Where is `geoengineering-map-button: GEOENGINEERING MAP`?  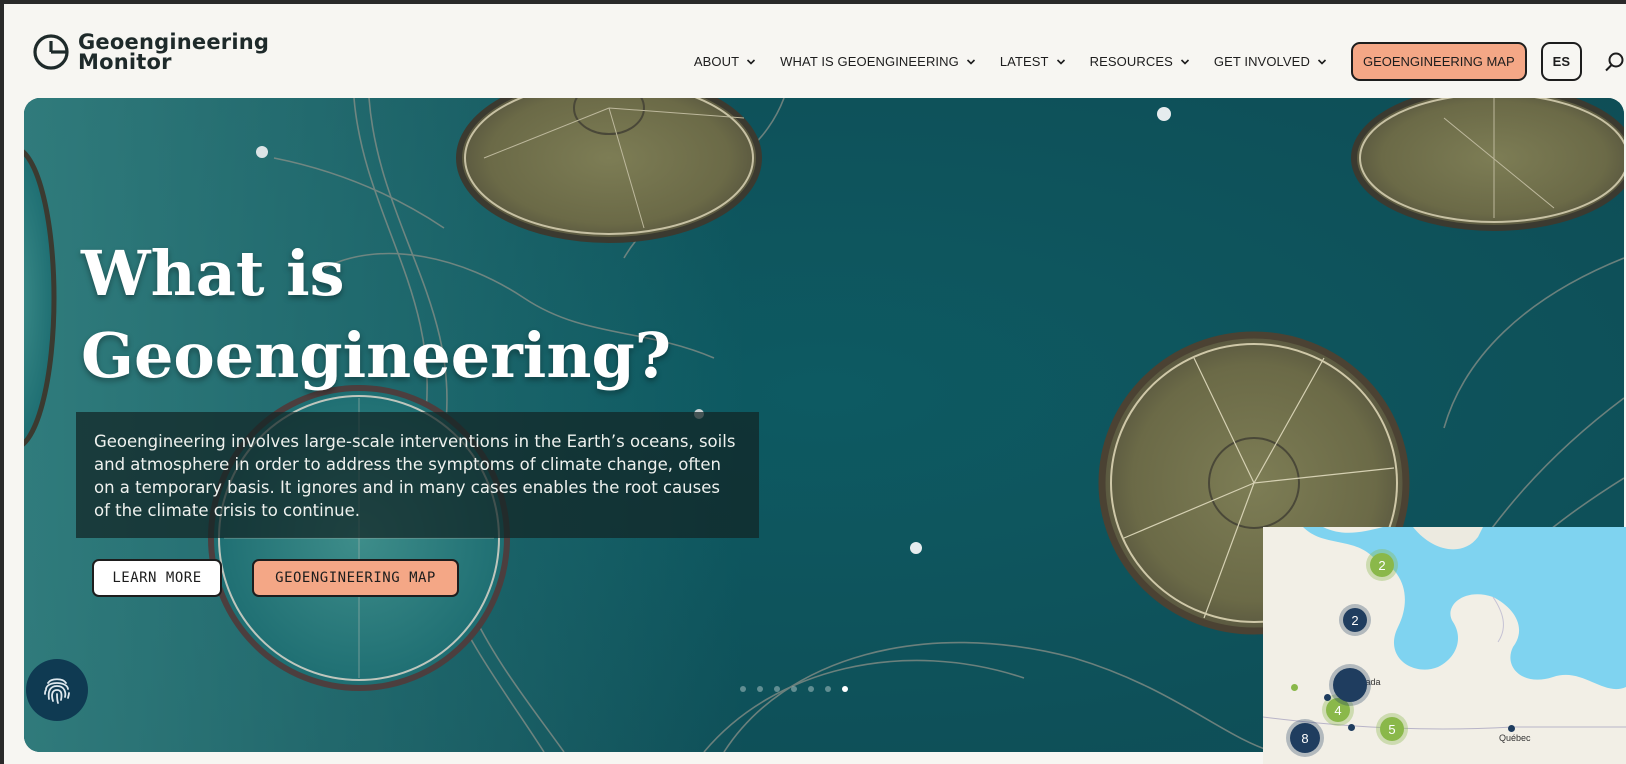
geoengineering-map-button: GEOENGINEERING MAP is located at coordinates (355, 578).